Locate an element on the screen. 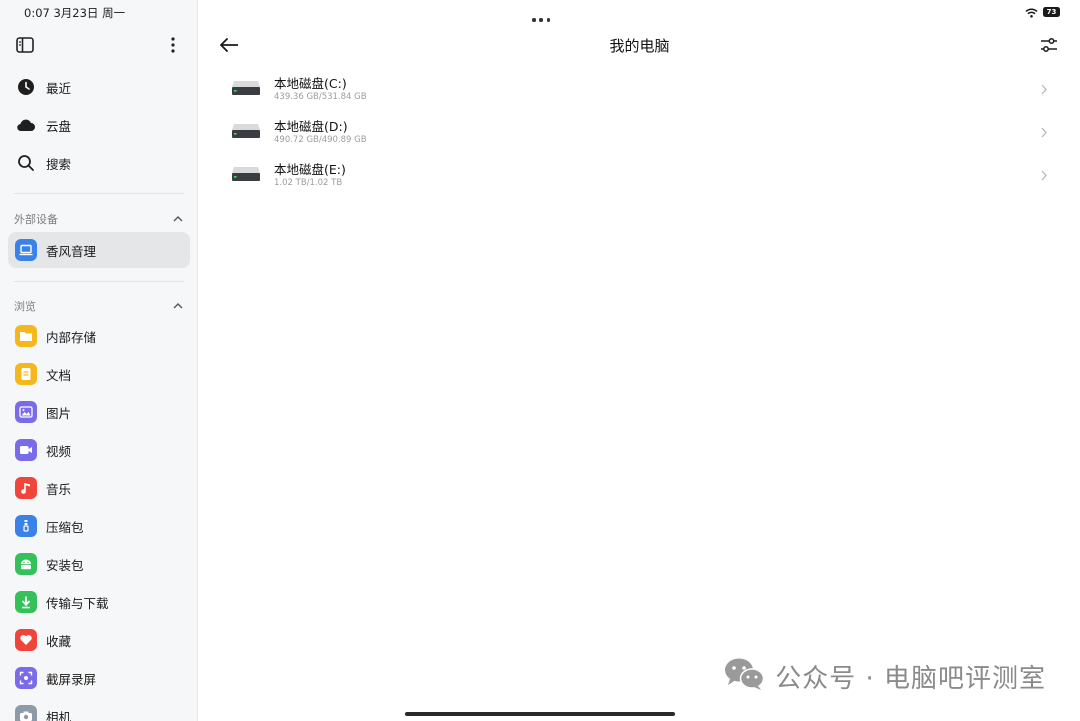  sidebar-item-label: 截屏录屏 is located at coordinates (71, 679).